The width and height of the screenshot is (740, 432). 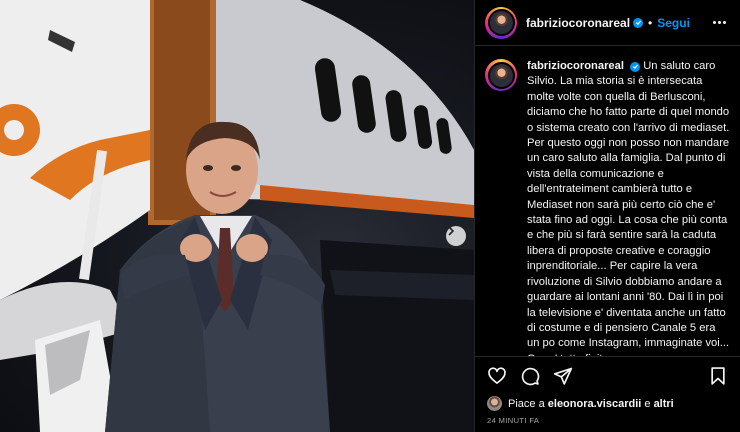 I want to click on comment-icon, so click(x=530, y=376).